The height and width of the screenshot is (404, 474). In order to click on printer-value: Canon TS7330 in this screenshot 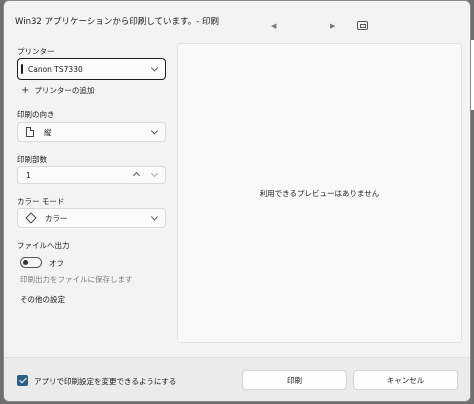, I will do `click(55, 69)`.